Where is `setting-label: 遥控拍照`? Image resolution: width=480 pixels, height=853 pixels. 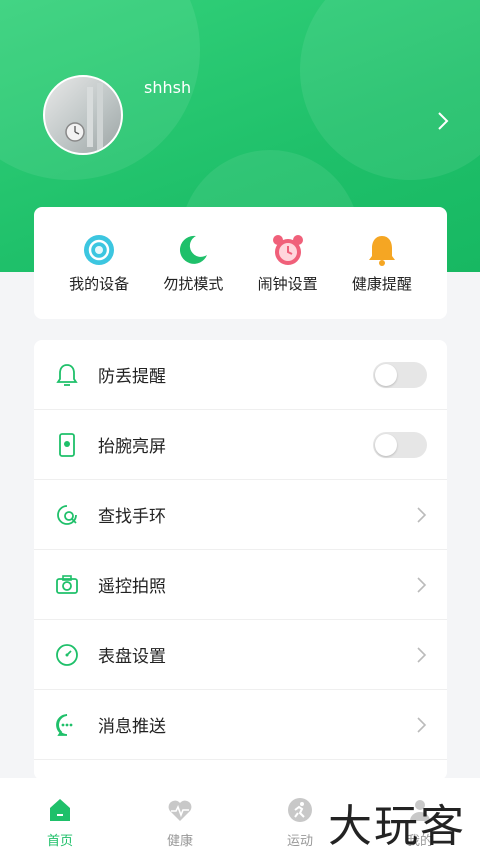 setting-label: 遥控拍照 is located at coordinates (132, 587).